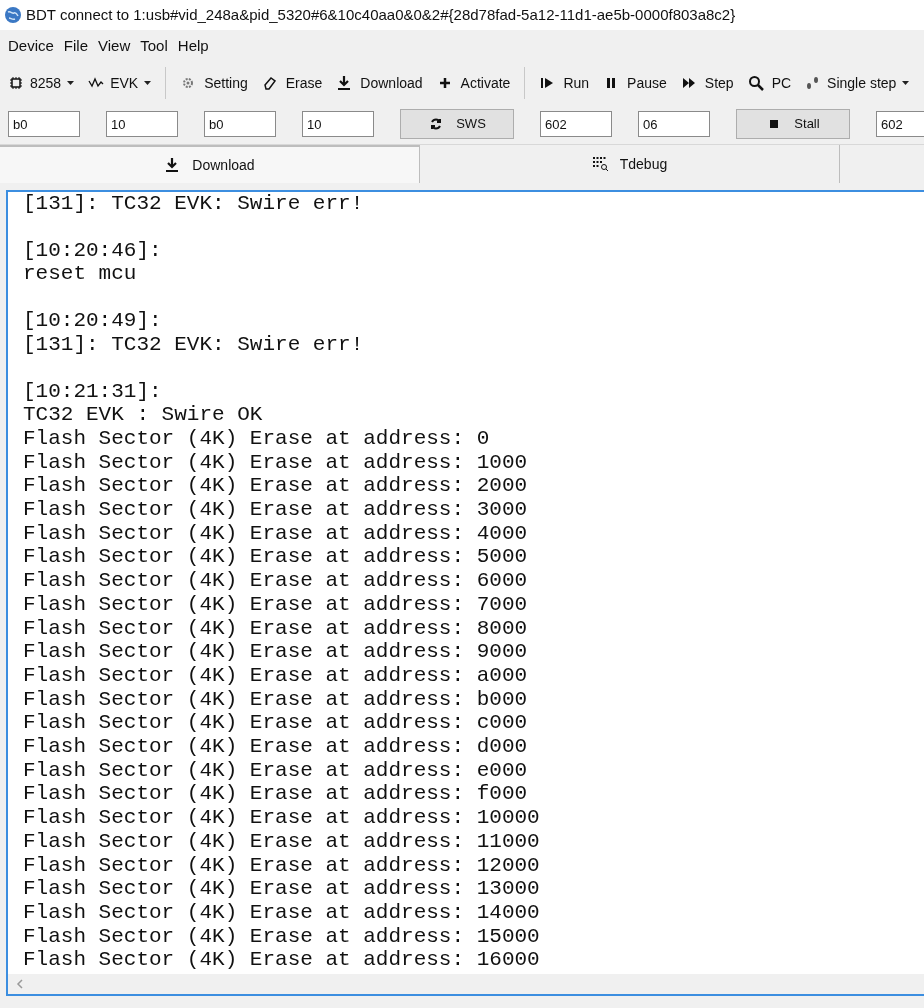 The height and width of the screenshot is (1008, 924). Describe the element at coordinates (674, 124) in the screenshot. I see `input-field: 06` at that location.